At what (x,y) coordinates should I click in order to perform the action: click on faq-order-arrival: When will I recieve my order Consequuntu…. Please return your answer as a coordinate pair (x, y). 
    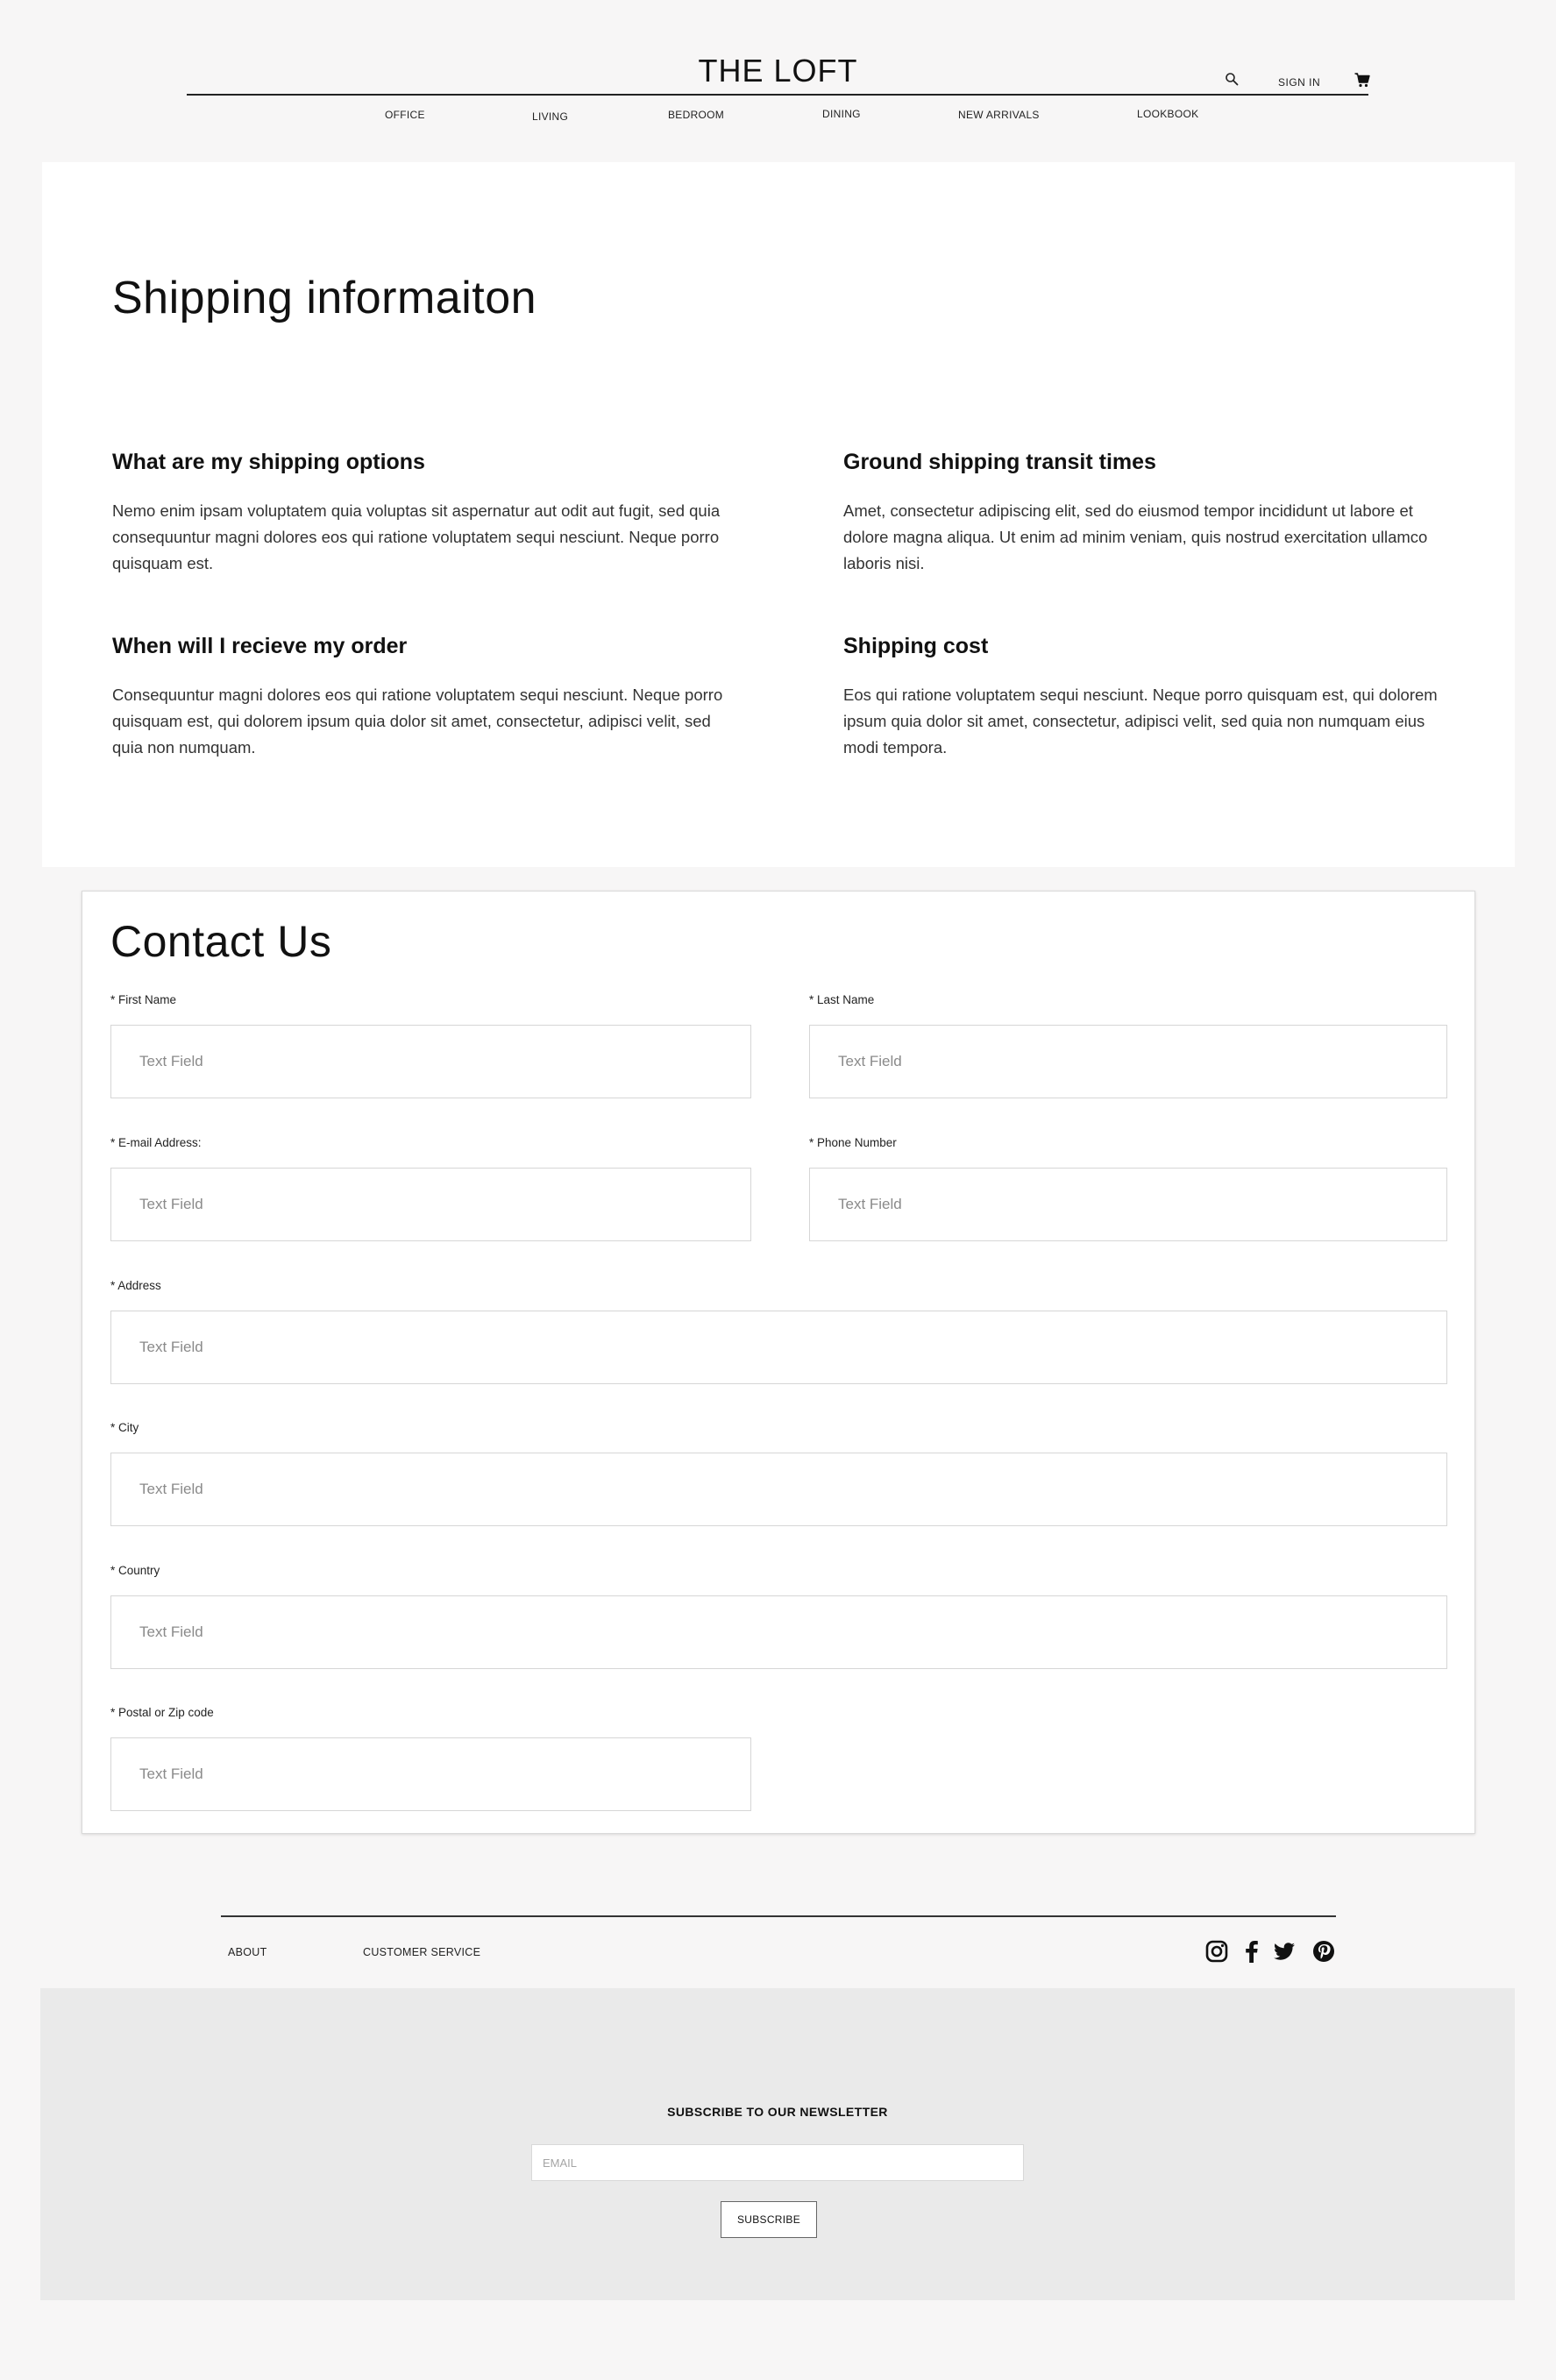
    Looking at the image, I should click on (419, 697).